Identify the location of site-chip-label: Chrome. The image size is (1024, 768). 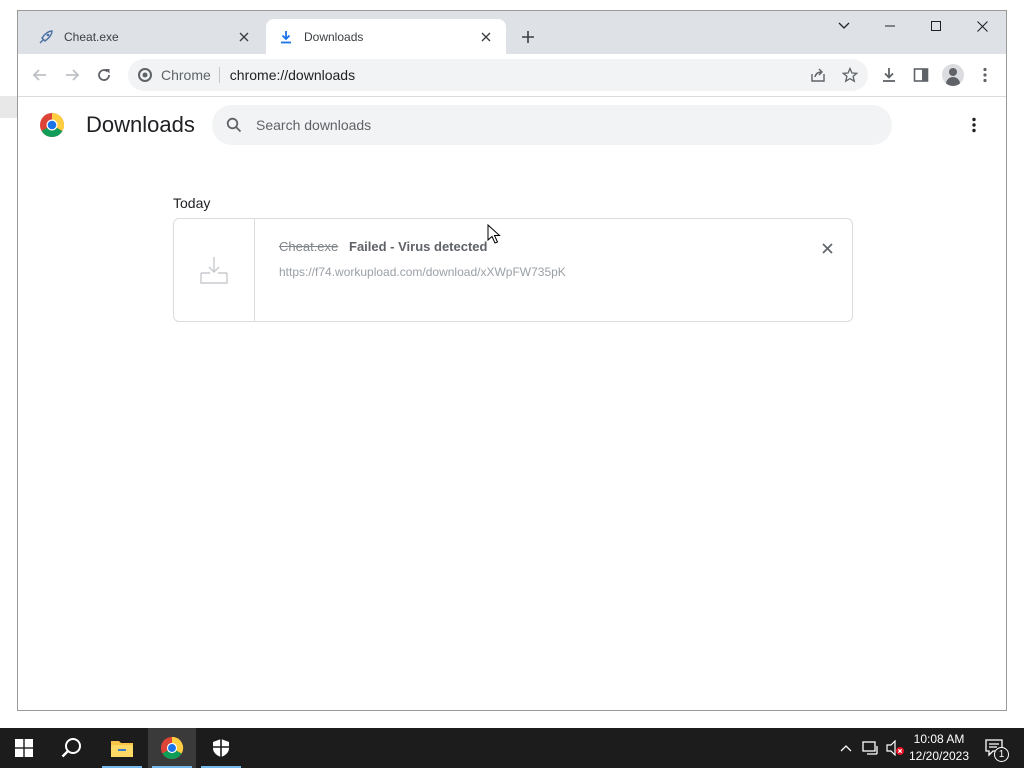
(186, 75).